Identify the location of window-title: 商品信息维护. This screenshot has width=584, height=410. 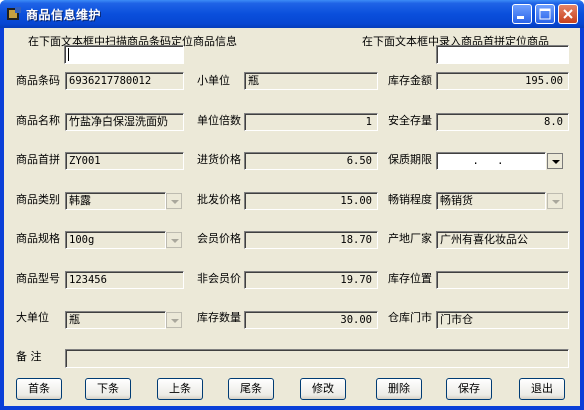
(64, 15).